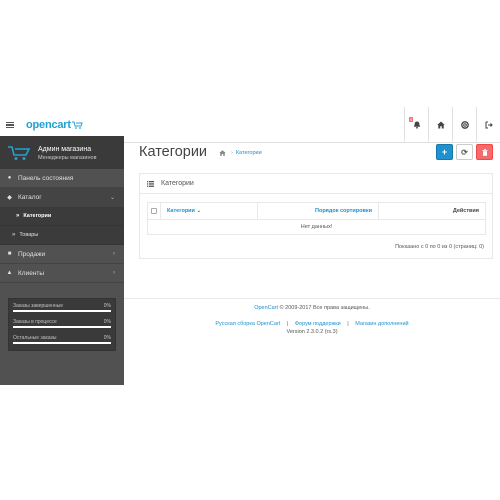 This screenshot has width=500, height=500. I want to click on column-sort-label: Порядок сортировки, so click(343, 211).